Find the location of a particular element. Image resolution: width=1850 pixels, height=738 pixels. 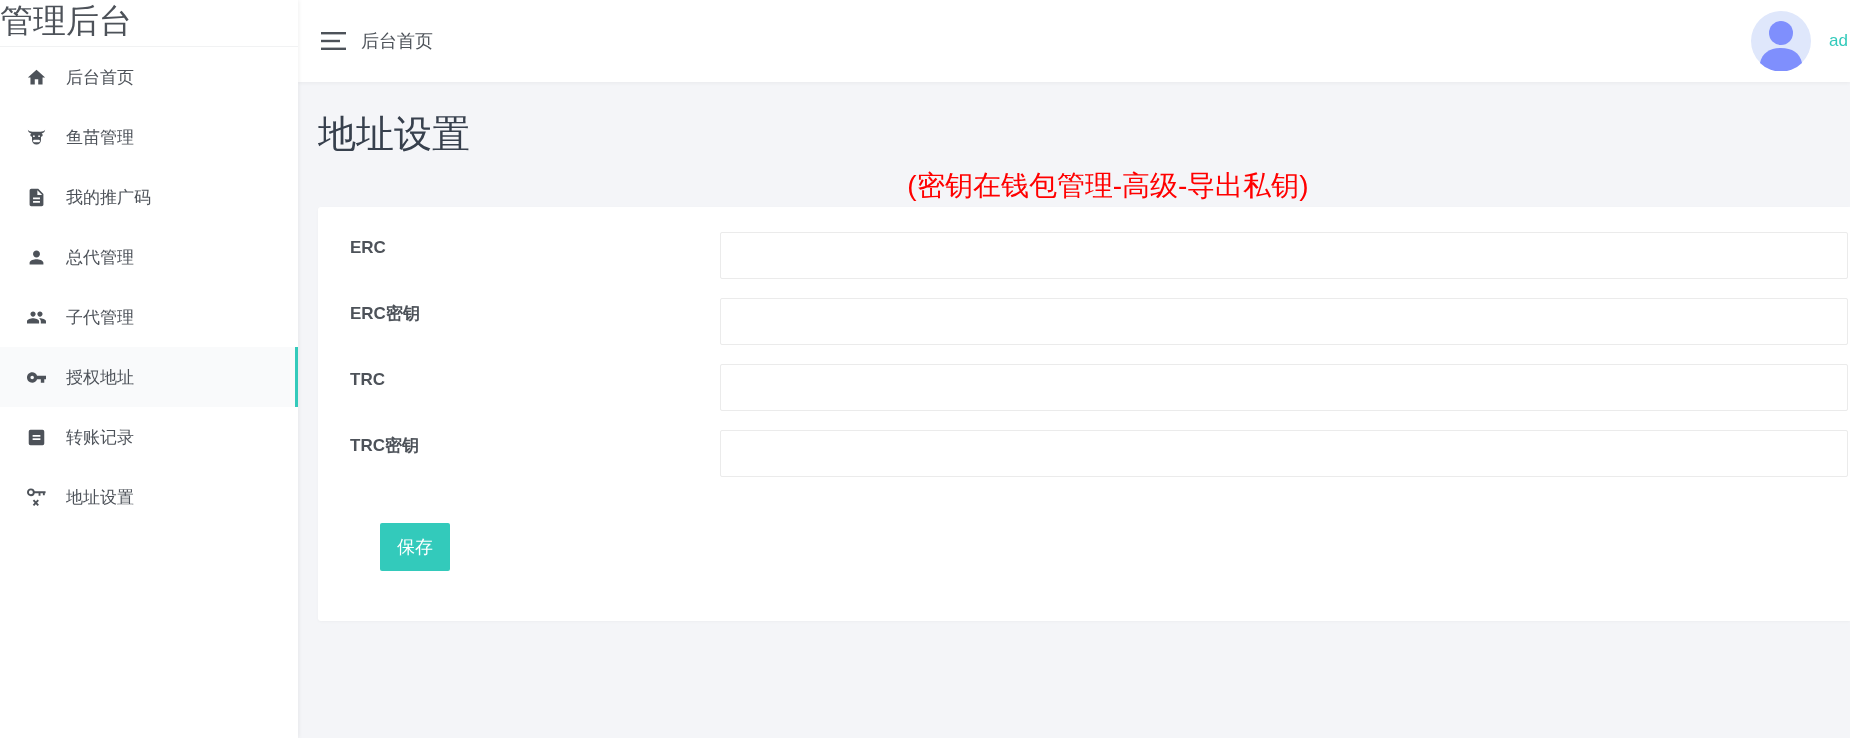

sidebar-item: 我的推广码 is located at coordinates (149, 197).